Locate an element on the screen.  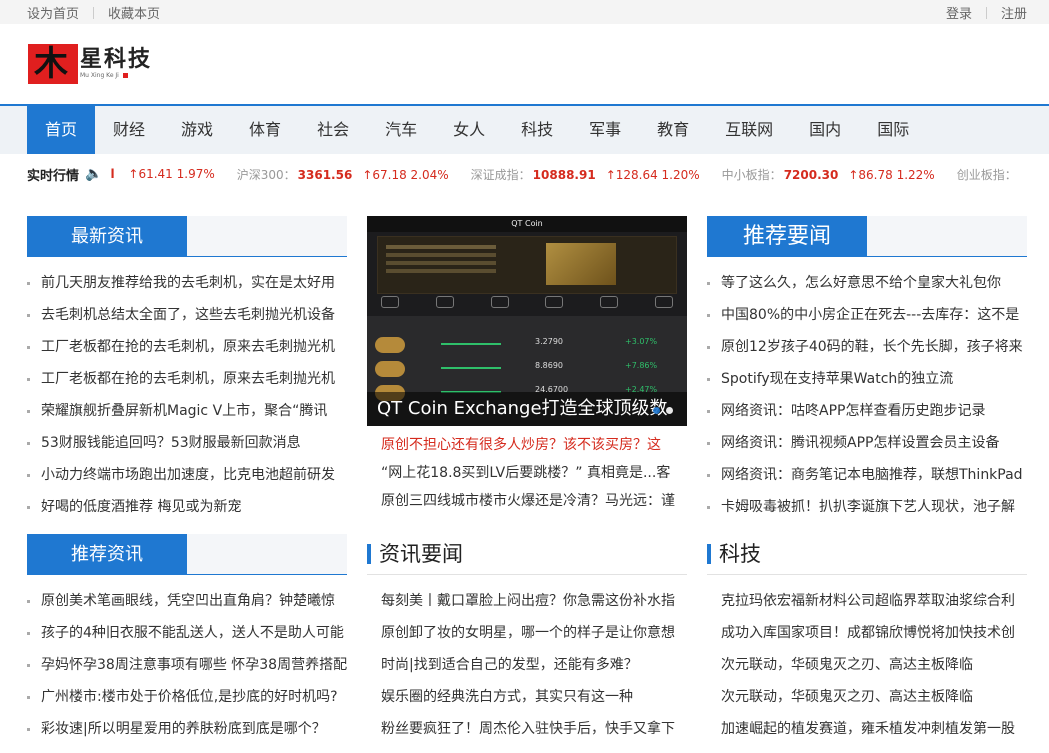
ticker-label: 创业板指： is located at coordinates (986, 174).